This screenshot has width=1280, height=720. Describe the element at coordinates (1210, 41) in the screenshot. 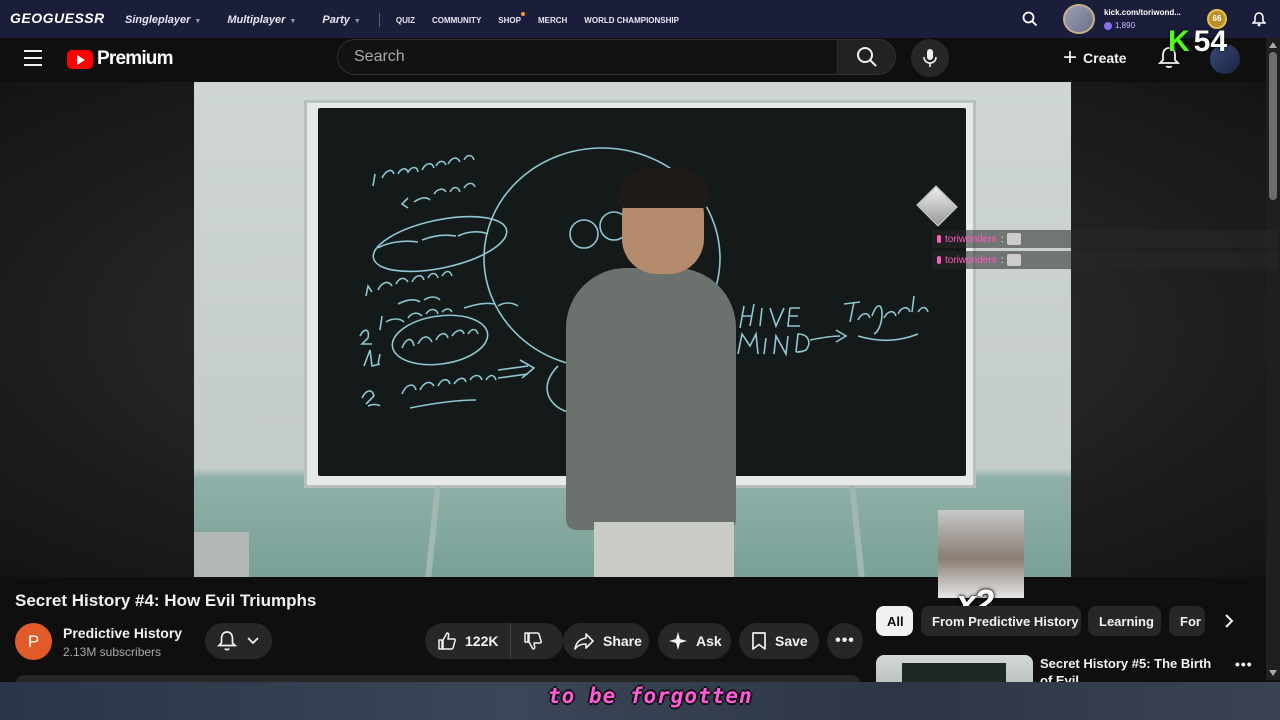

I see `kick-viewer-count: 54` at that location.